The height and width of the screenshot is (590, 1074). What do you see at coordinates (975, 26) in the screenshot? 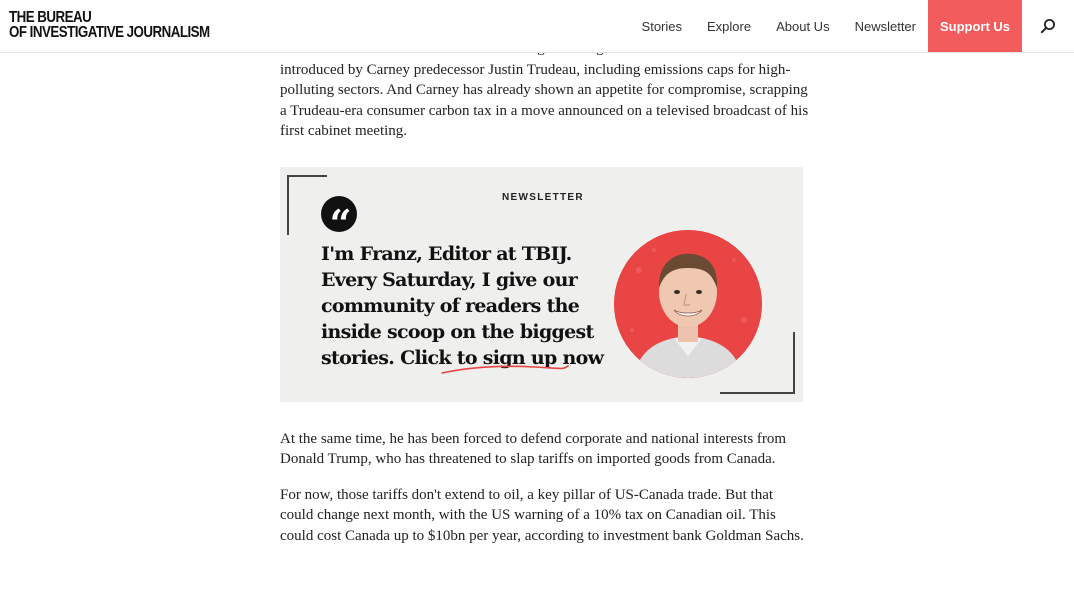
I see `support-us-button: Support Us` at bounding box center [975, 26].